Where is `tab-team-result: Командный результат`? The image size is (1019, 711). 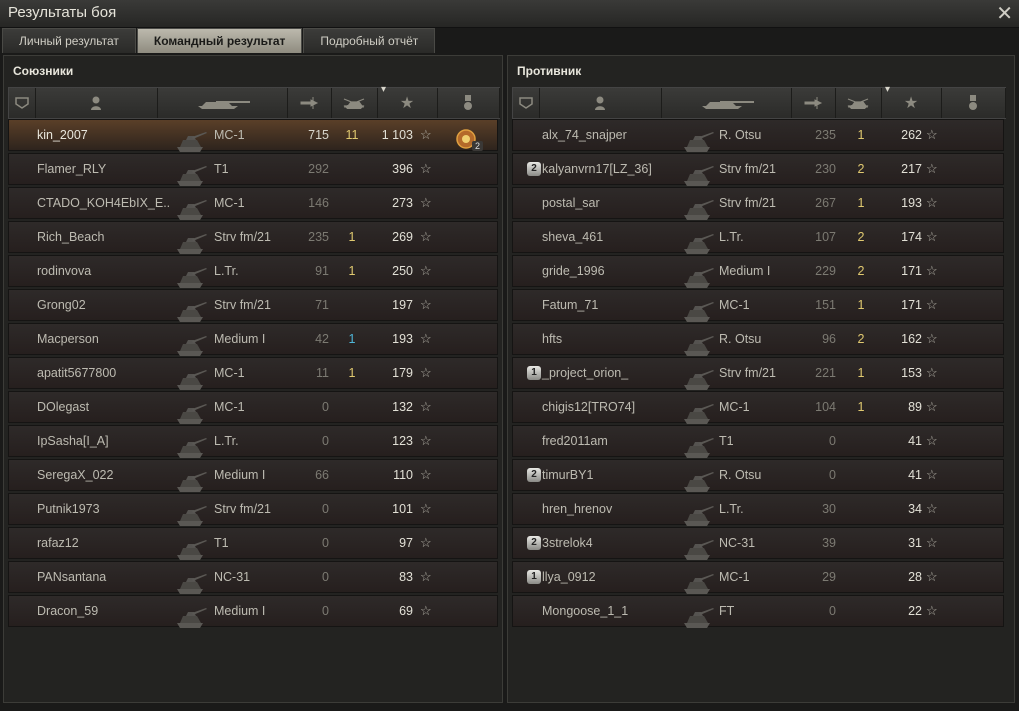 tab-team-result: Командный результат is located at coordinates (219, 40).